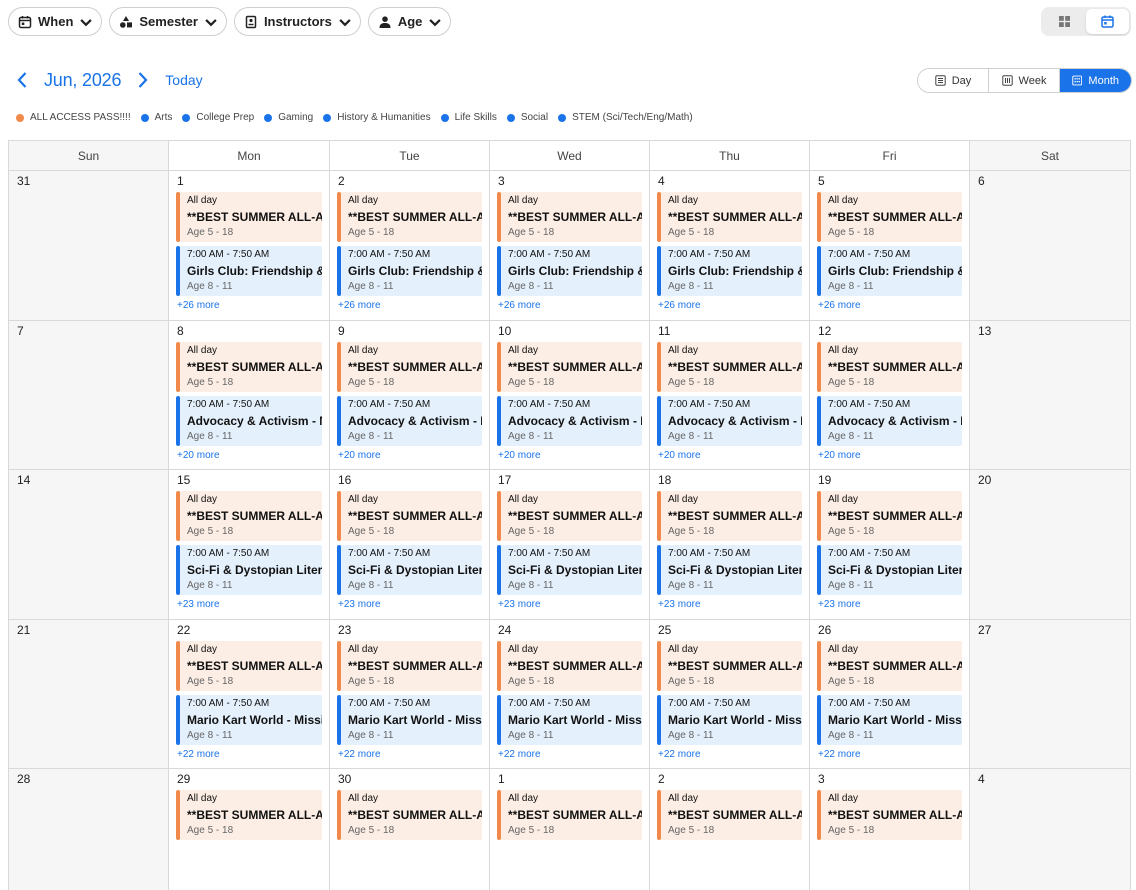  I want to click on grid-view-button, so click(1064, 21).